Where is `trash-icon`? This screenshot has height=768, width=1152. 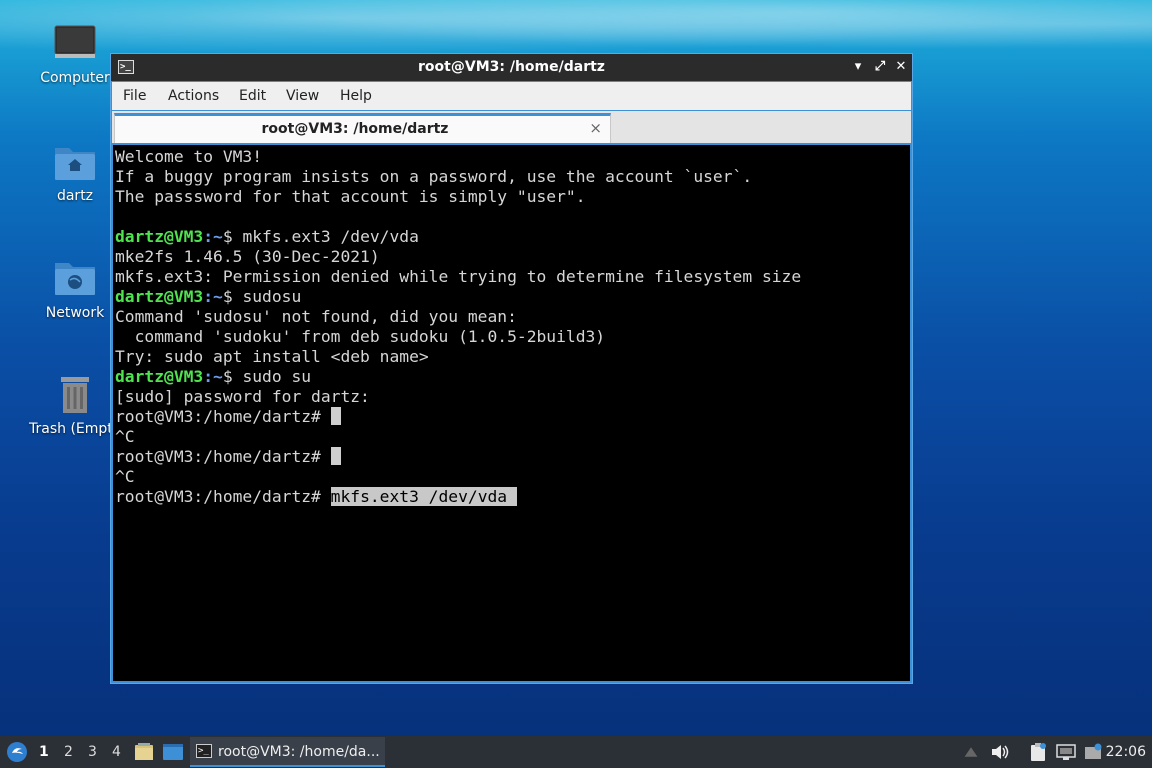
trash-icon is located at coordinates (75, 395).